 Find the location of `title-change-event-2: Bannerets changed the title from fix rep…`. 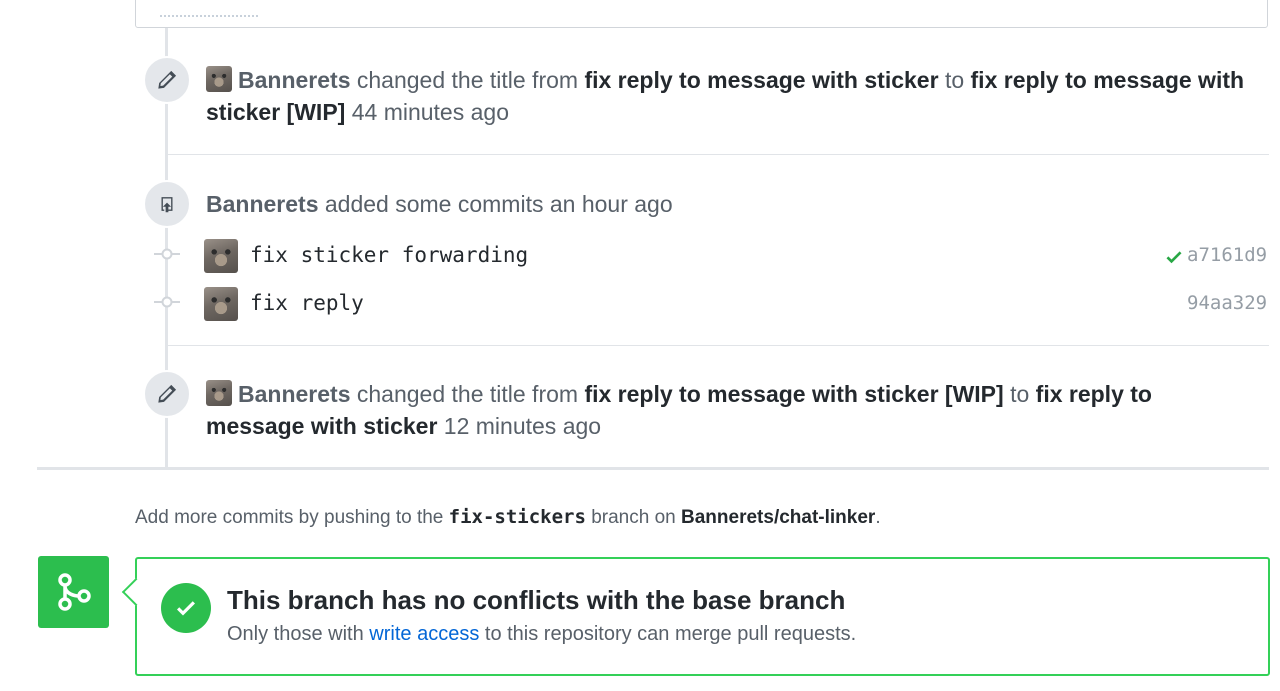

title-change-event-2: Bannerets changed the title from fix rep… is located at coordinates (726, 410).